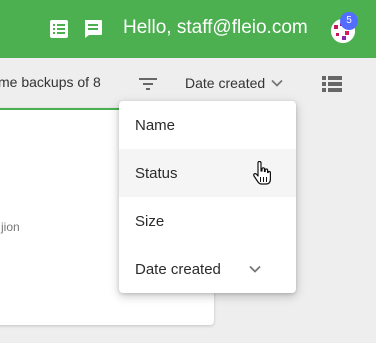  What do you see at coordinates (155, 125) in the screenshot?
I see `menu-item-label: Name` at bounding box center [155, 125].